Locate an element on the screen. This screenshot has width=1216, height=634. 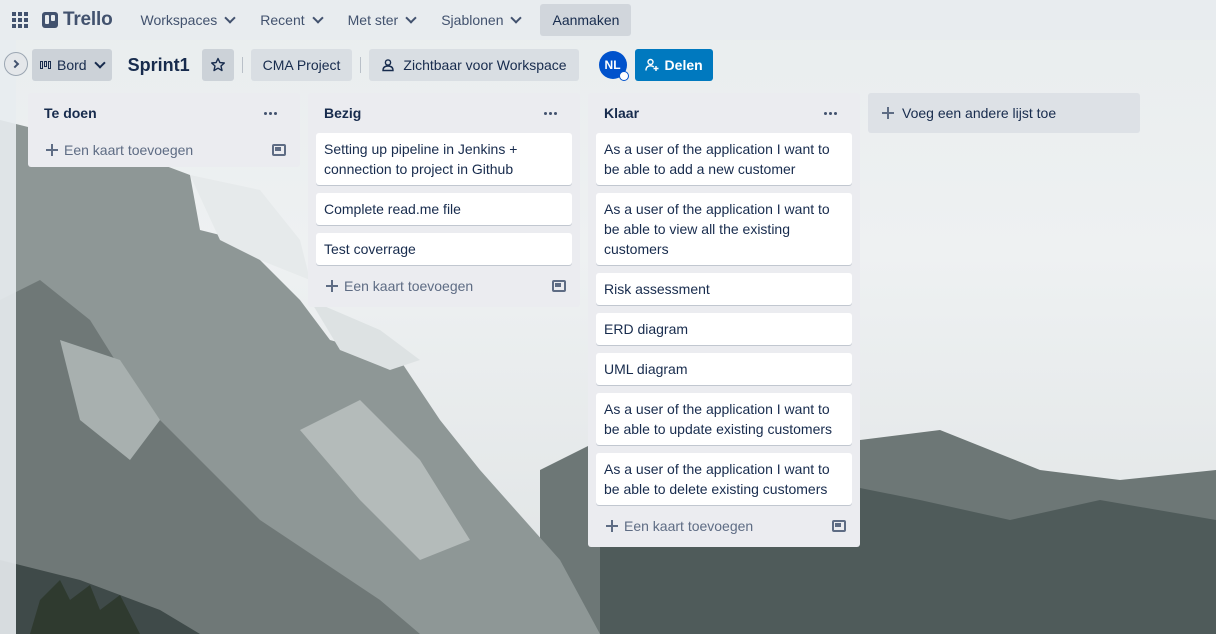
trello-logo: Trello is located at coordinates (77, 20).